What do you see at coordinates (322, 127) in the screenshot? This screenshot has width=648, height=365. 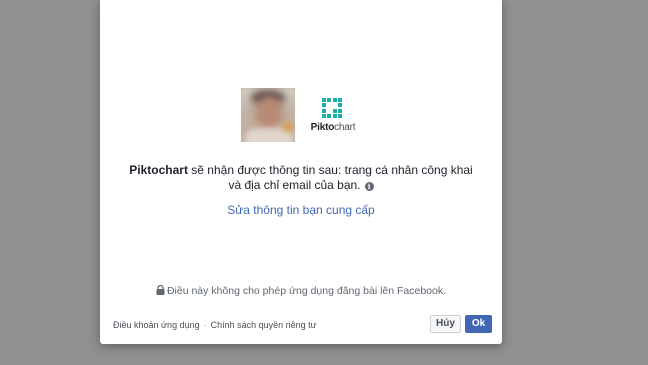 I see `logo-text-bold: Pikto` at bounding box center [322, 127].